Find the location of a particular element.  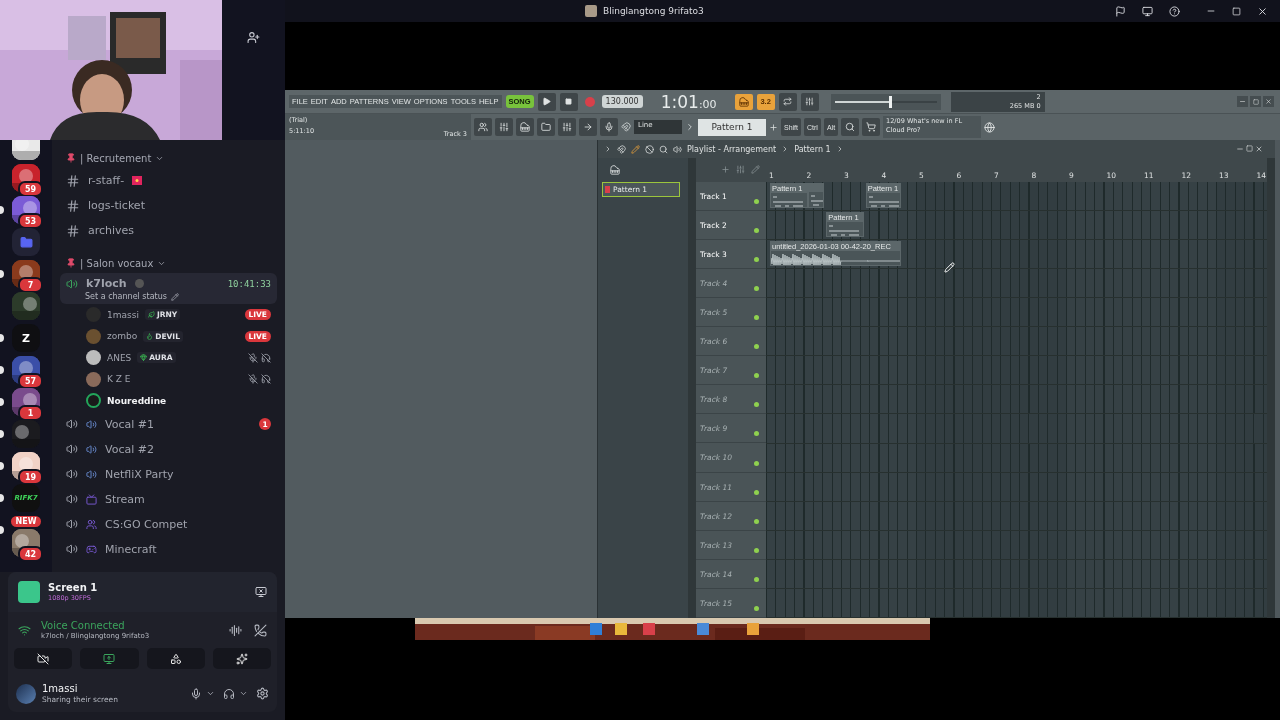

soundboard-button is located at coordinates (241, 658).